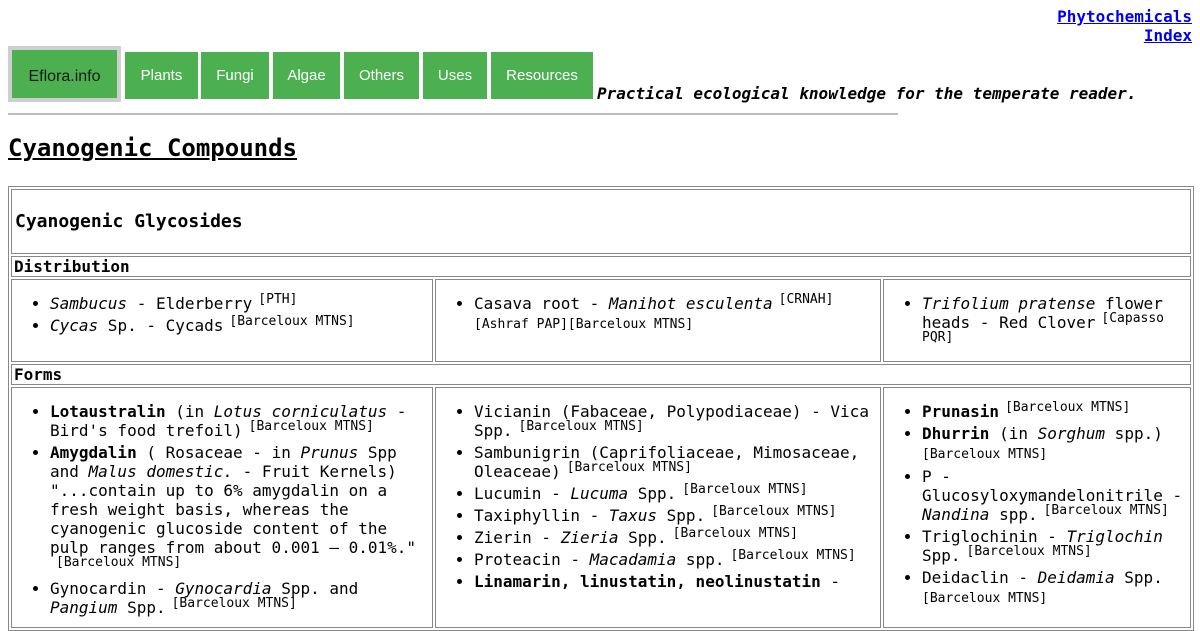  What do you see at coordinates (675, 581) in the screenshot?
I see `list-item: Linamarin, linustatin, neolinustatin -` at bounding box center [675, 581].